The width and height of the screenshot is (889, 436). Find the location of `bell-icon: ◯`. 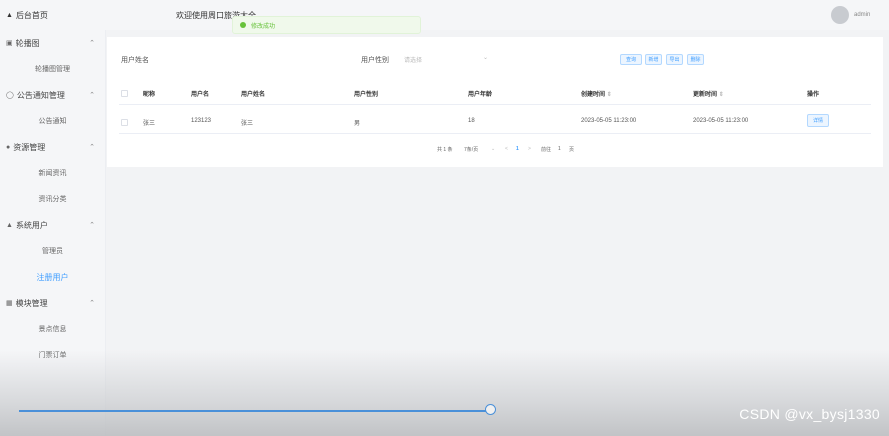

bell-icon: ◯ is located at coordinates (10, 95).